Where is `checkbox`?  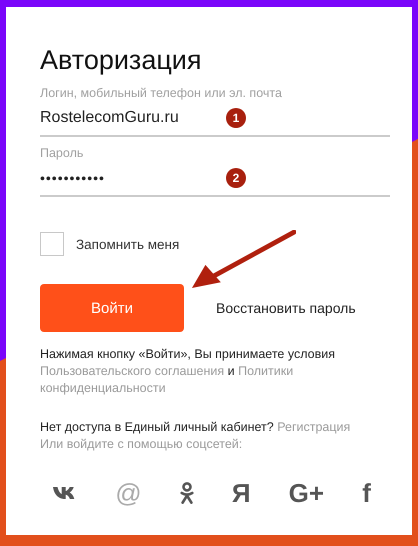 checkbox is located at coordinates (52, 244).